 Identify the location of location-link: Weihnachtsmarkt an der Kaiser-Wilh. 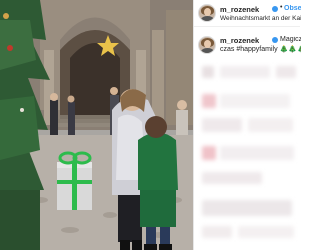
(260, 18).